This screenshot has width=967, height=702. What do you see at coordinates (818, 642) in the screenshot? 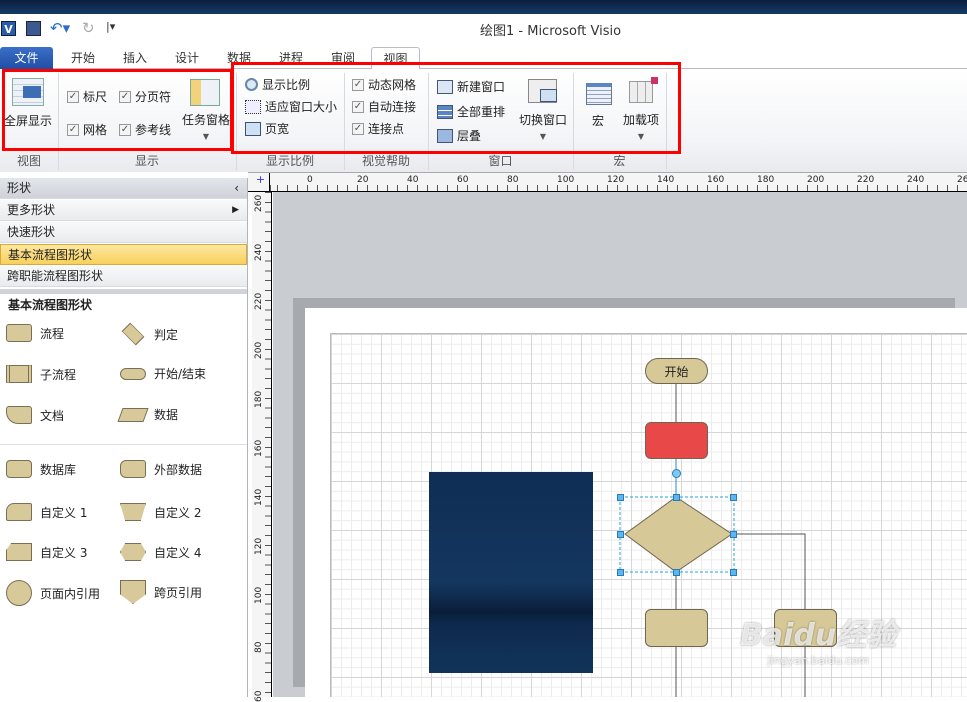
I see `watermark: Baidu经验 jingyan.baidu.com` at bounding box center [818, 642].